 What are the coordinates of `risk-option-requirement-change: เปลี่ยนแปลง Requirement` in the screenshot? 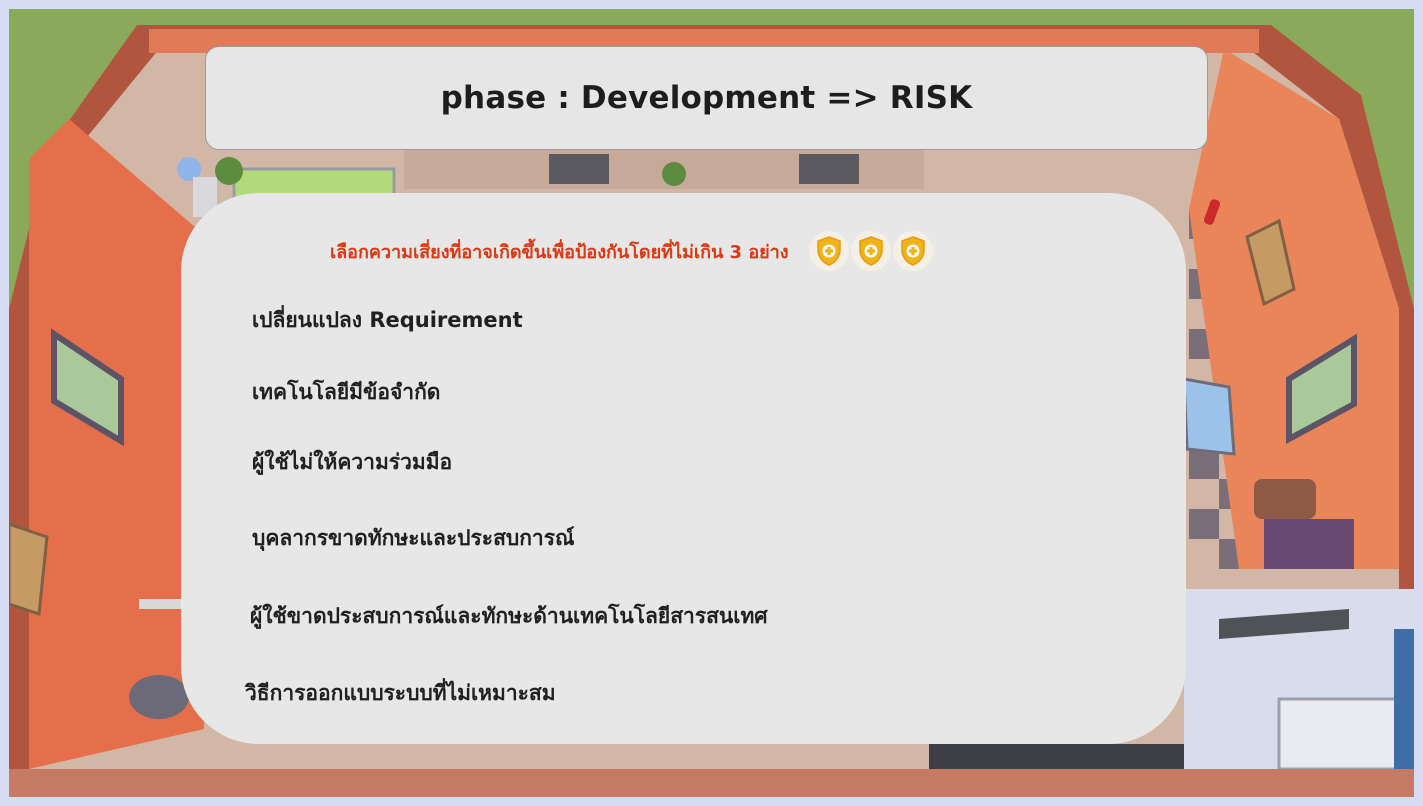 It's located at (387, 320).